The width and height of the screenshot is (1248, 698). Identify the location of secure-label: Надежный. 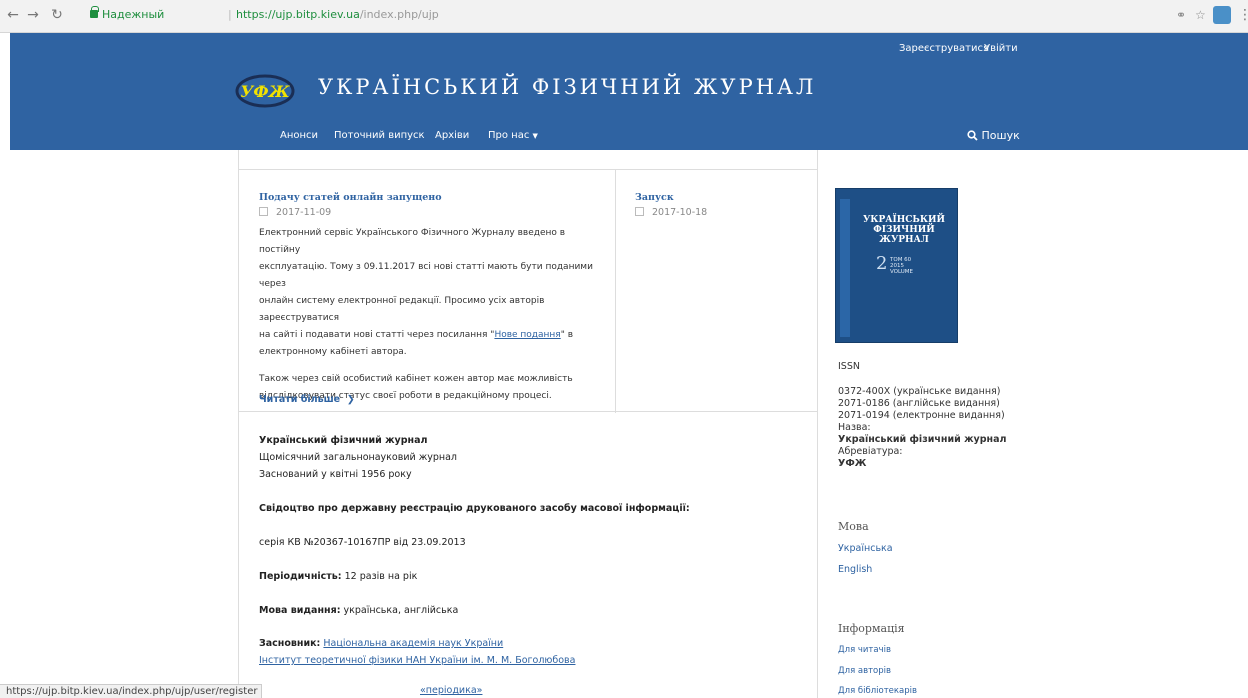
(133, 14).